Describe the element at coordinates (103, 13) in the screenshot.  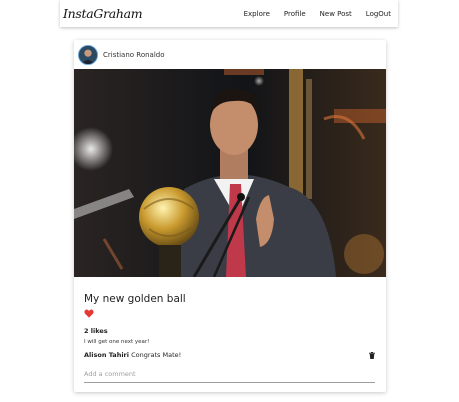
I see `brand-logo: InstaGraham` at that location.